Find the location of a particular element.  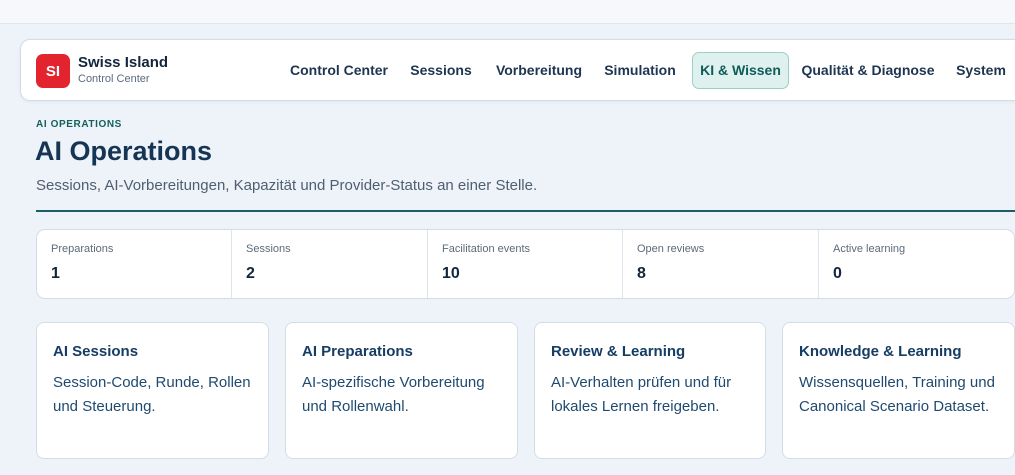

nav-system: System is located at coordinates (981, 70).